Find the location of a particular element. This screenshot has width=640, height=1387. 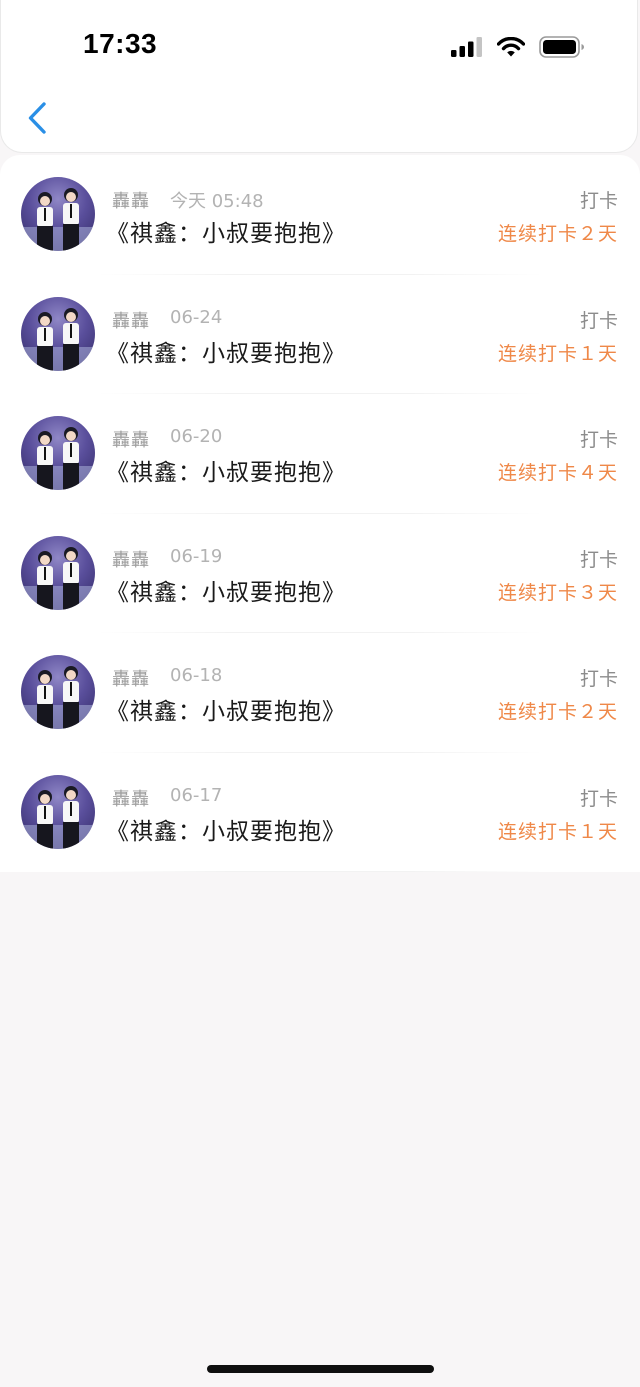

list-item: 轟轟 06-17 《祺鑫：小叔要抱抱》 打卡 连续打卡１天 is located at coordinates (320, 813).